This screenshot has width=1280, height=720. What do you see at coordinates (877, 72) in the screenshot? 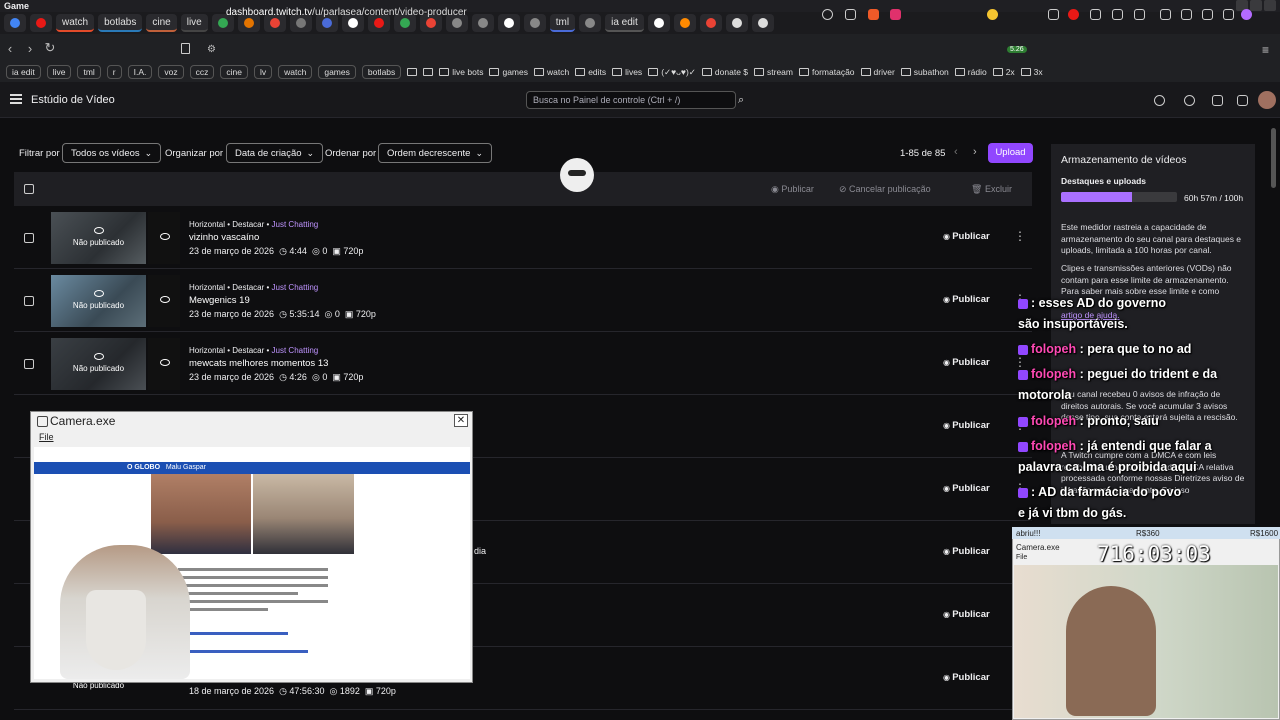
I see `bookmark-item: driver` at bounding box center [877, 72].